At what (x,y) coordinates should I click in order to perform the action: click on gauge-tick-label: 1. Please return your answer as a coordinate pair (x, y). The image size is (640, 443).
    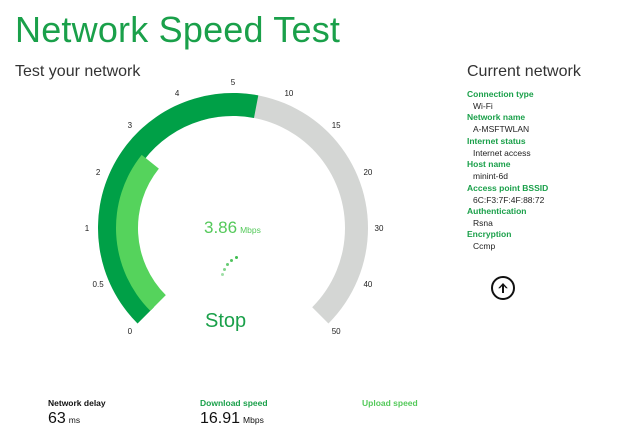
    Looking at the image, I should click on (87, 228).